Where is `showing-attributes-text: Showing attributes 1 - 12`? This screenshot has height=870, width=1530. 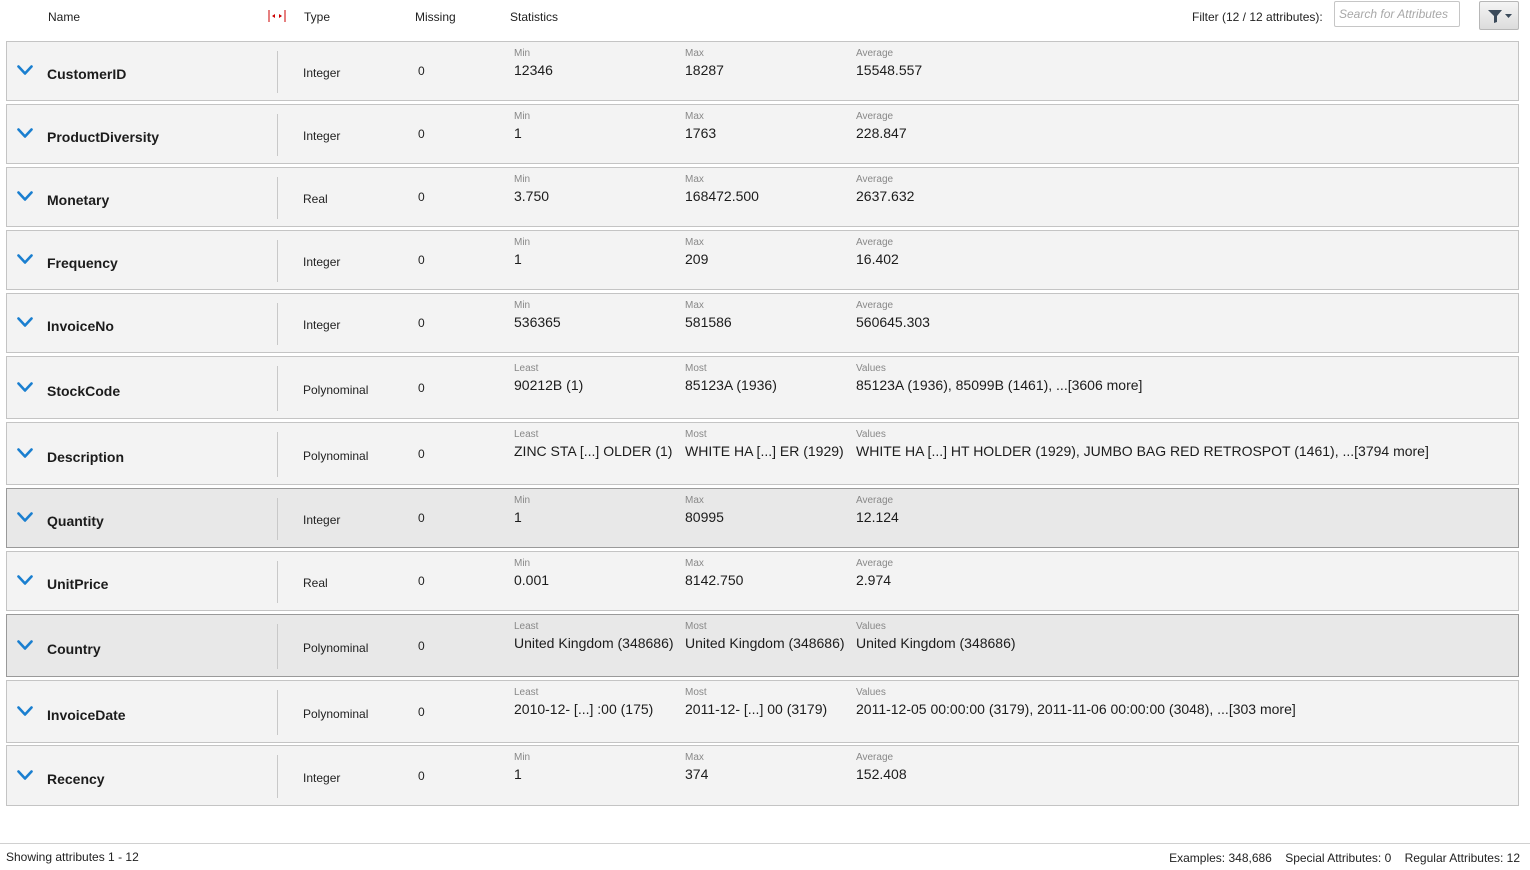 showing-attributes-text: Showing attributes 1 - 12 is located at coordinates (72, 857).